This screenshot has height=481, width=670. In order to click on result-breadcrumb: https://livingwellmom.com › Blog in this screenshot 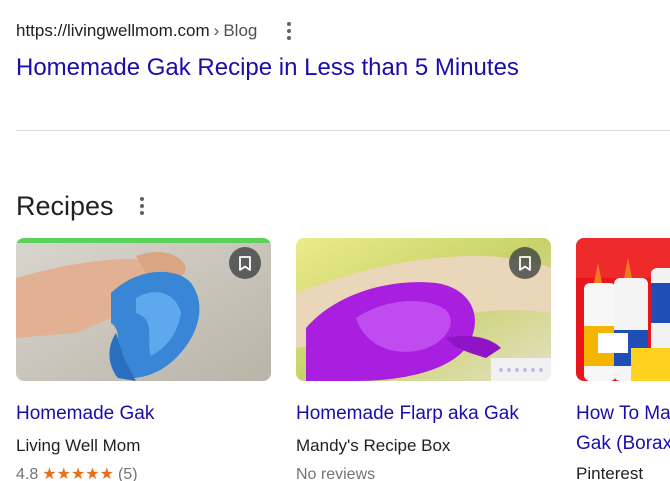, I will do `click(336, 31)`.